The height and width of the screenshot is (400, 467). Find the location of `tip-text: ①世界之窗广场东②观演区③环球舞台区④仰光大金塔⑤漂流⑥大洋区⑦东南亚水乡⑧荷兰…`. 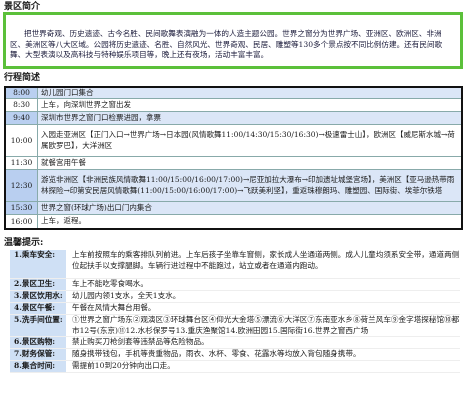

tip-text: ①世界之窗广场东②观演区③环球舞台区④仰光大金塔⑤漂流⑥大洋区⑦东南亚水乡⑧荷兰… is located at coordinates (266, 325).